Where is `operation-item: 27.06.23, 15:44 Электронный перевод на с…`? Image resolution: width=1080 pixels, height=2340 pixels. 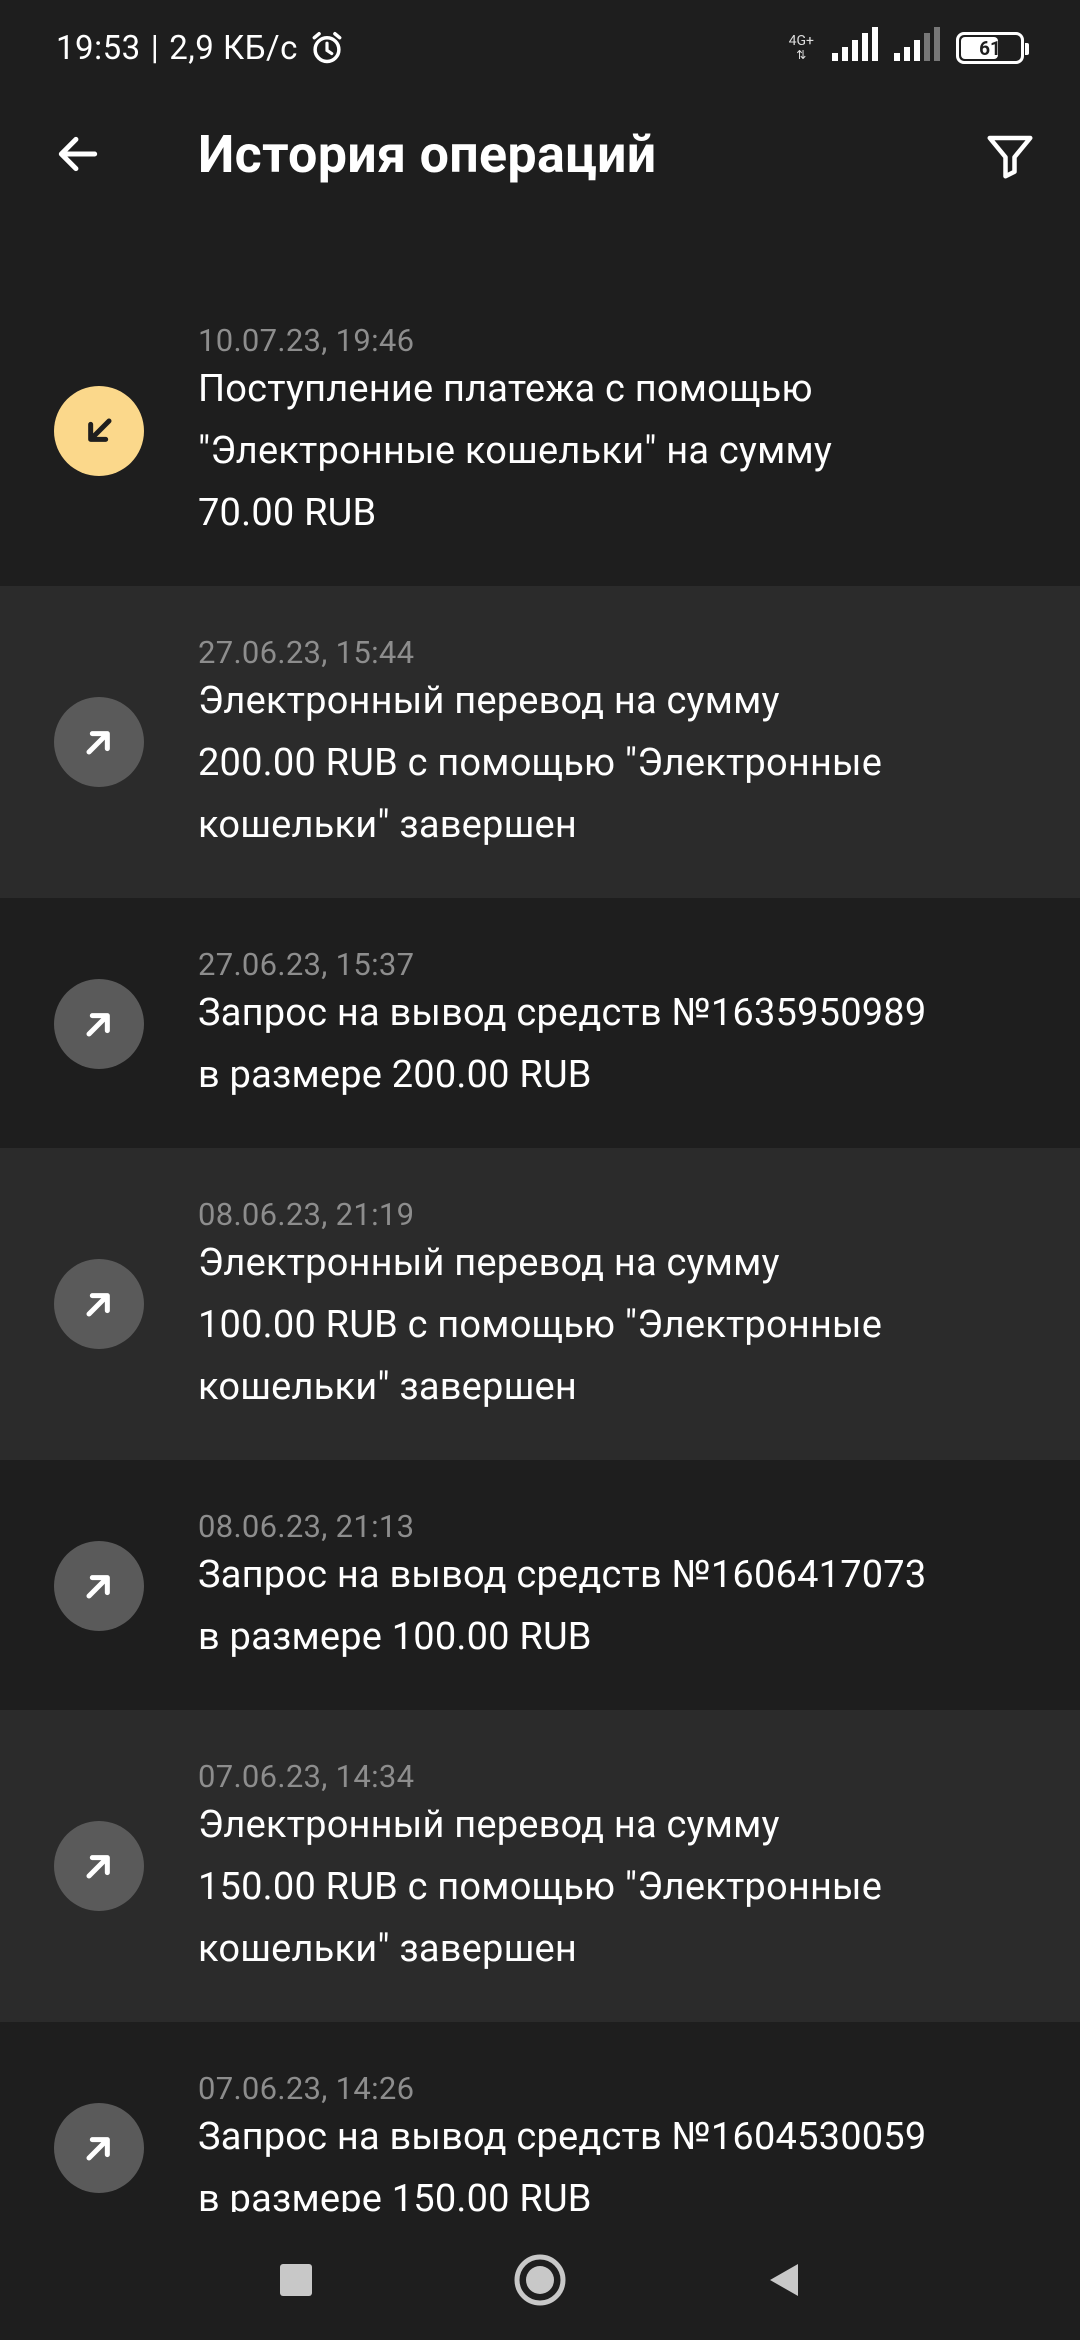
operation-item: 27.06.23, 15:44 Электронный перевод на с… is located at coordinates (540, 742).